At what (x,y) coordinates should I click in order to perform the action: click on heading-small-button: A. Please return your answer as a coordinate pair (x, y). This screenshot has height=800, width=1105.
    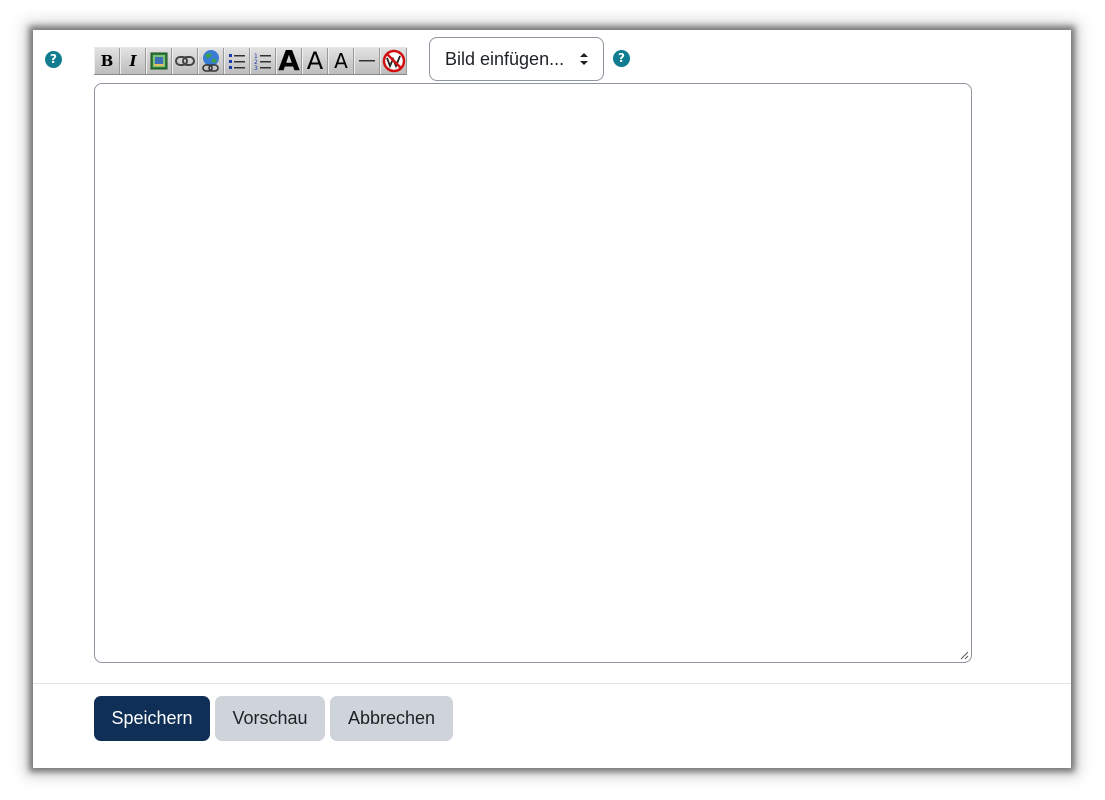
    Looking at the image, I should click on (341, 61).